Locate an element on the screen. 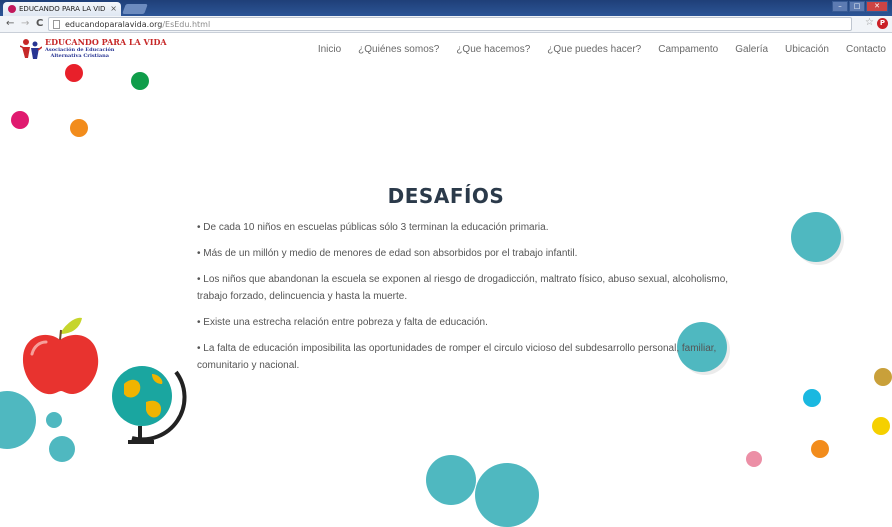 This screenshot has height=527, width=892. nav-que-puedes-hacer: ¿Que puedes hacer? is located at coordinates (594, 49).